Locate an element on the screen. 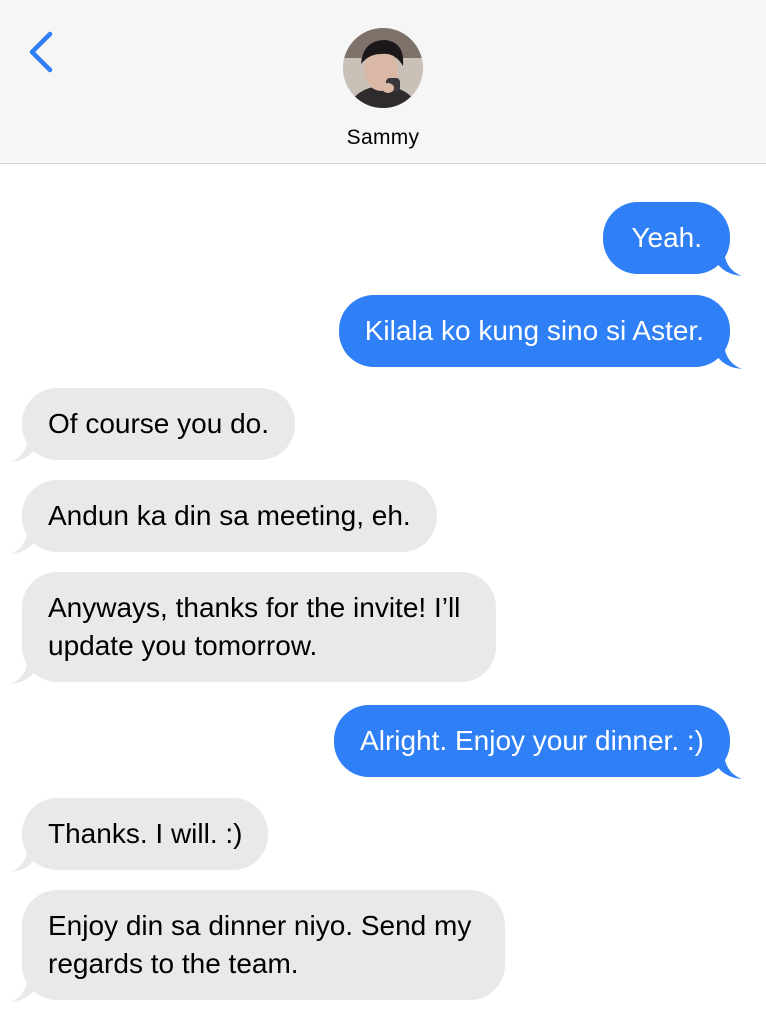  chevron-left-icon is located at coordinates (41, 52).